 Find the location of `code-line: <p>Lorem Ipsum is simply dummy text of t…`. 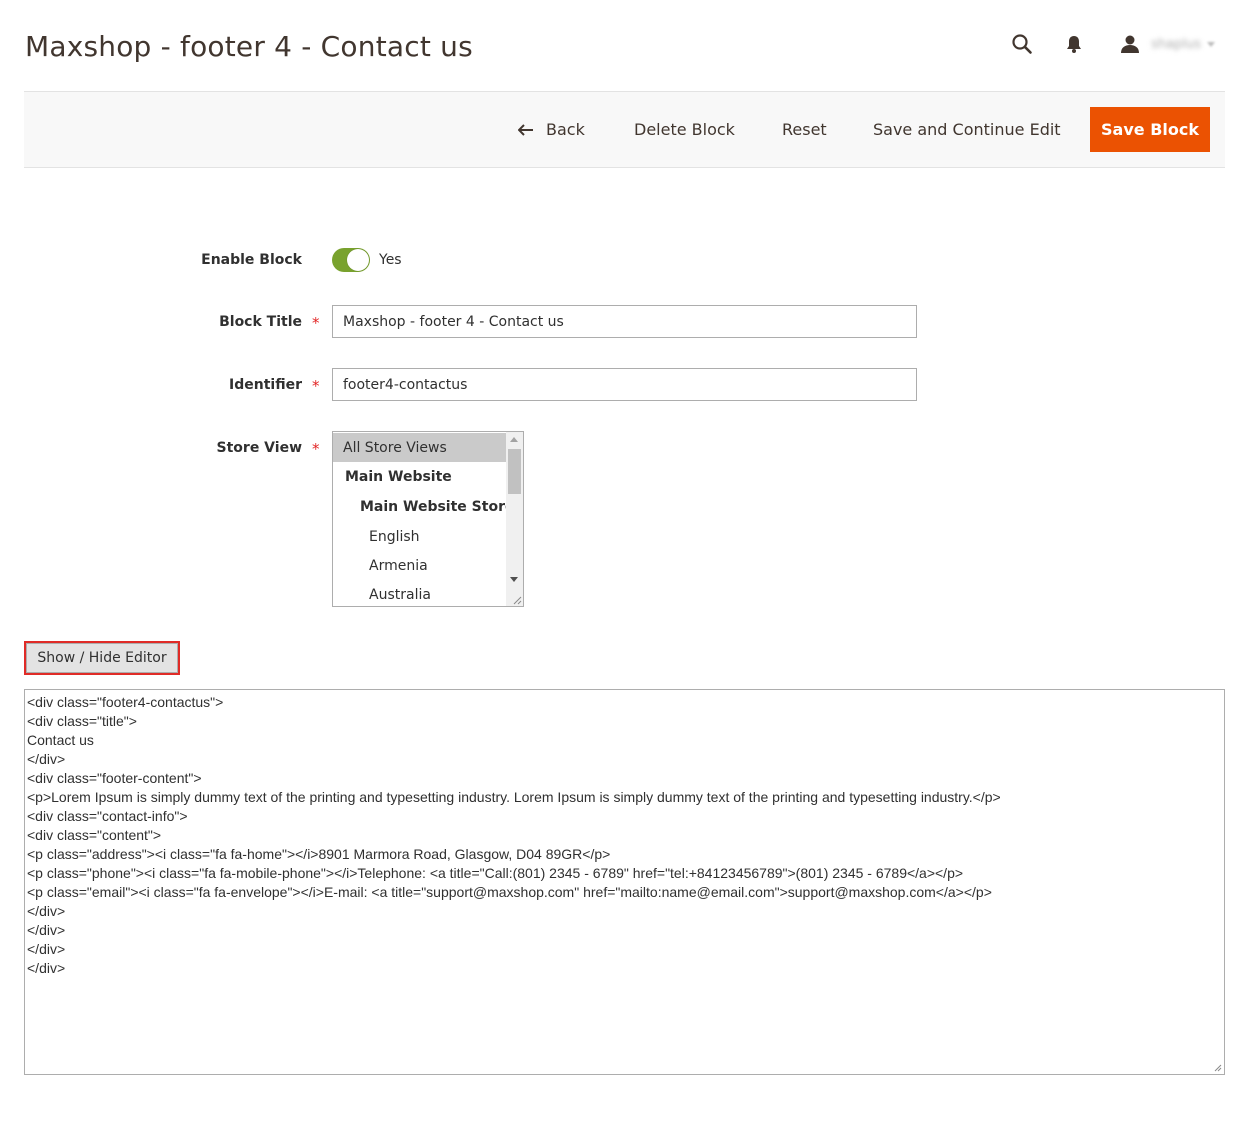

code-line: <p>Lorem Ipsum is simply dummy text of t… is located at coordinates (514, 797).